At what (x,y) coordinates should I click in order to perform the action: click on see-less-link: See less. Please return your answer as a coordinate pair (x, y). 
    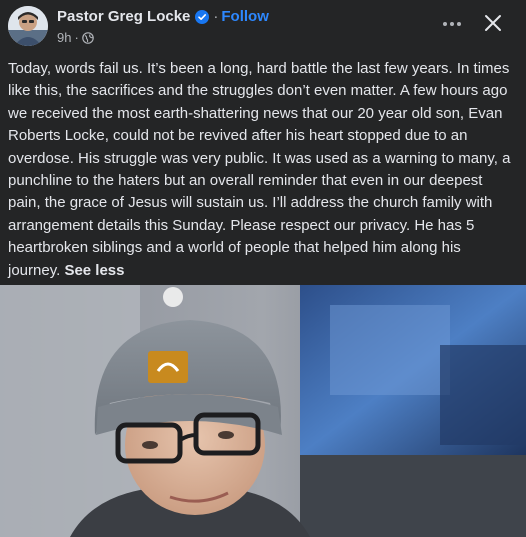
    Looking at the image, I should click on (94, 270).